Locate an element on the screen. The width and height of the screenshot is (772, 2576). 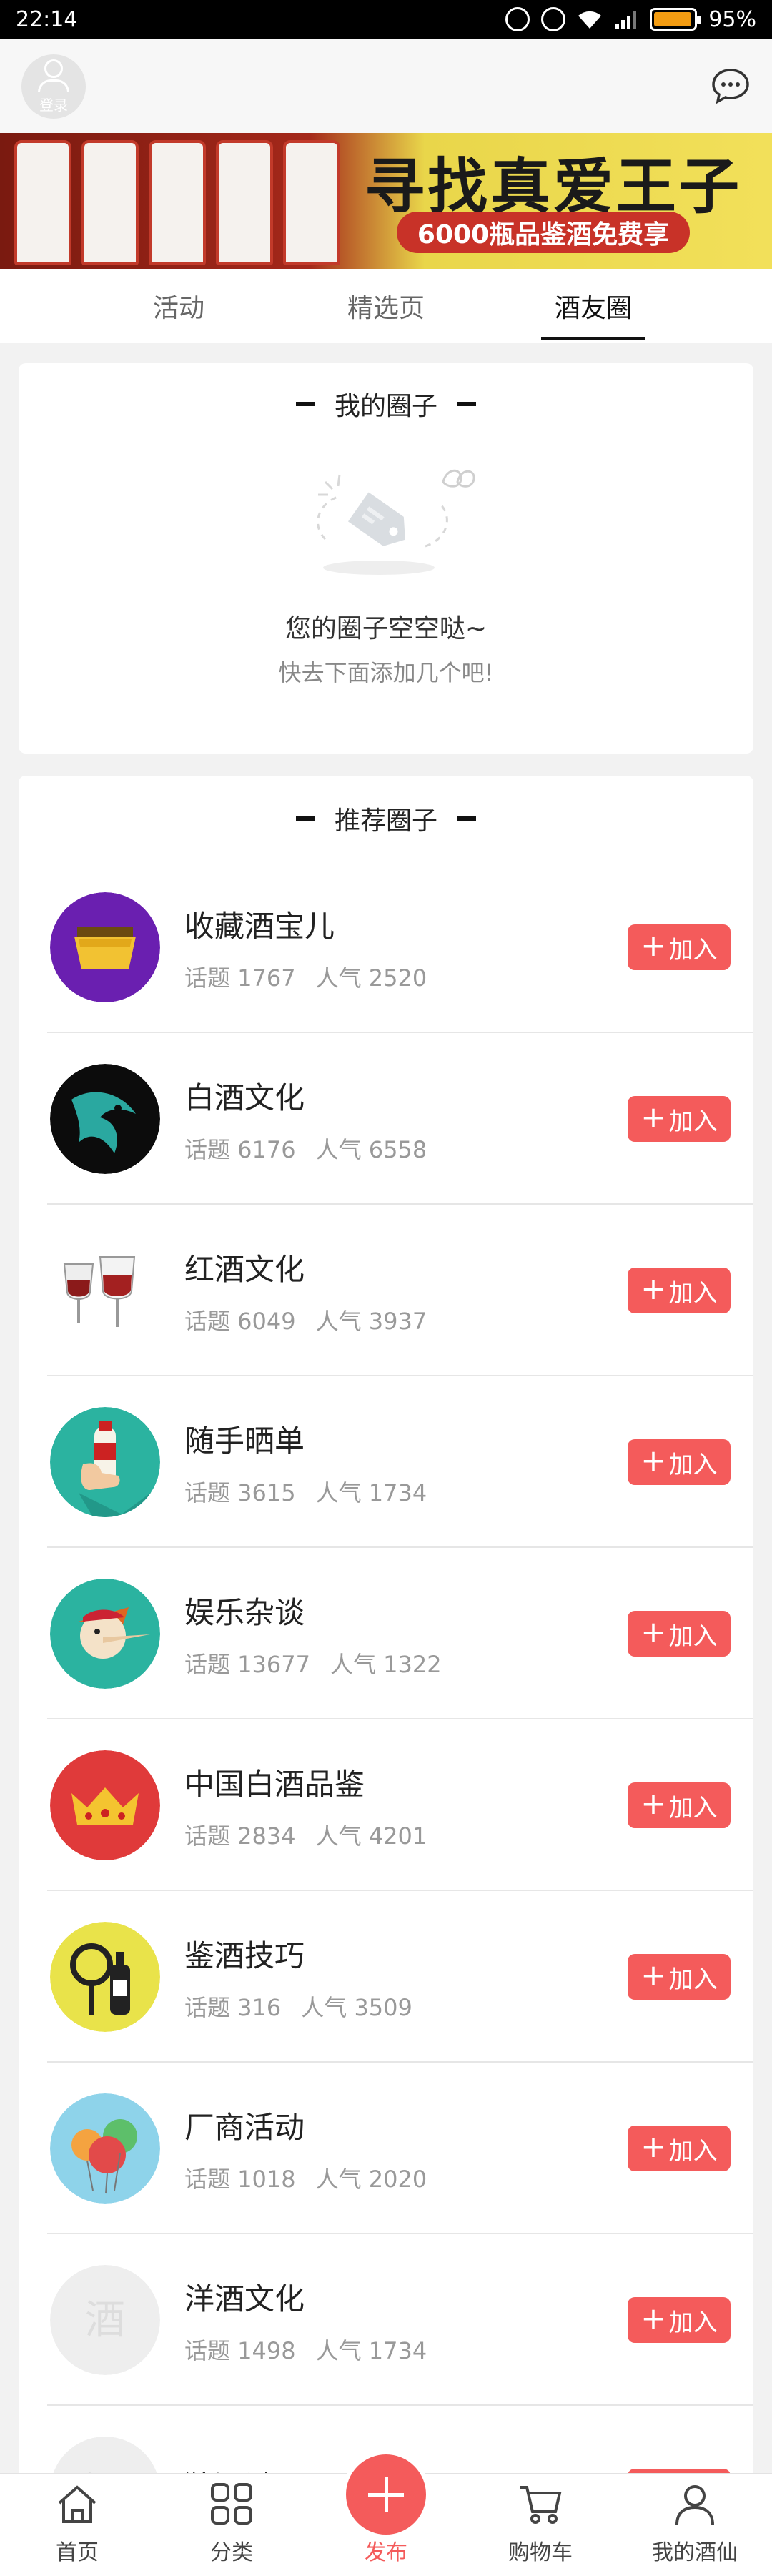
nav-cart: 购物车 is located at coordinates (540, 2525).